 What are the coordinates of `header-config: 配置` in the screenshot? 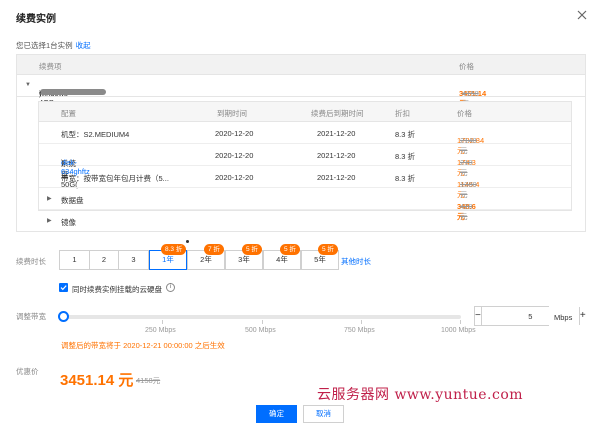 It's located at (68, 113).